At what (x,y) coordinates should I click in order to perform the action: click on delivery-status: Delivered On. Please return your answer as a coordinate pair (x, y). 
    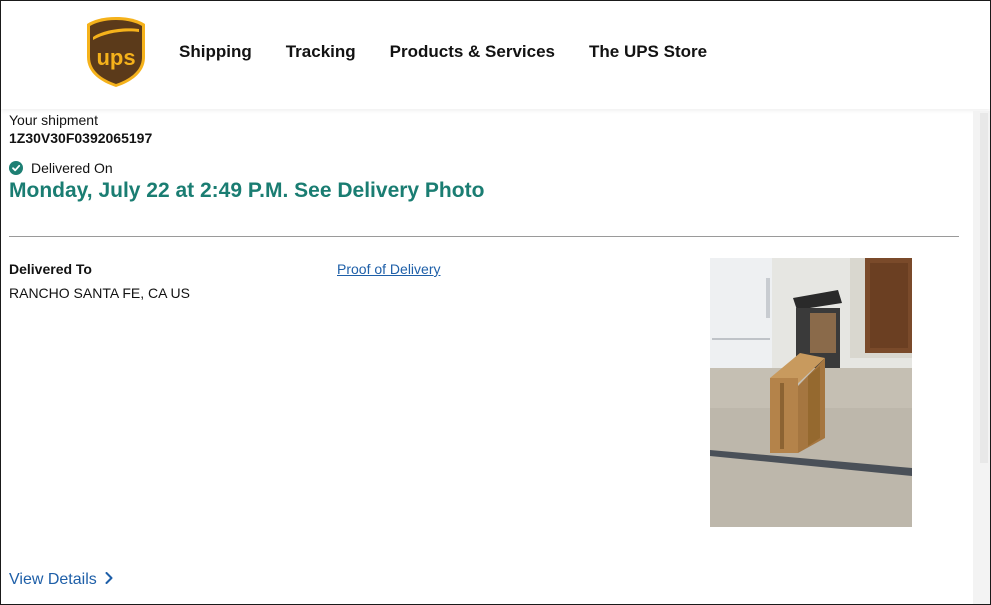
    Looking at the image, I should click on (61, 168).